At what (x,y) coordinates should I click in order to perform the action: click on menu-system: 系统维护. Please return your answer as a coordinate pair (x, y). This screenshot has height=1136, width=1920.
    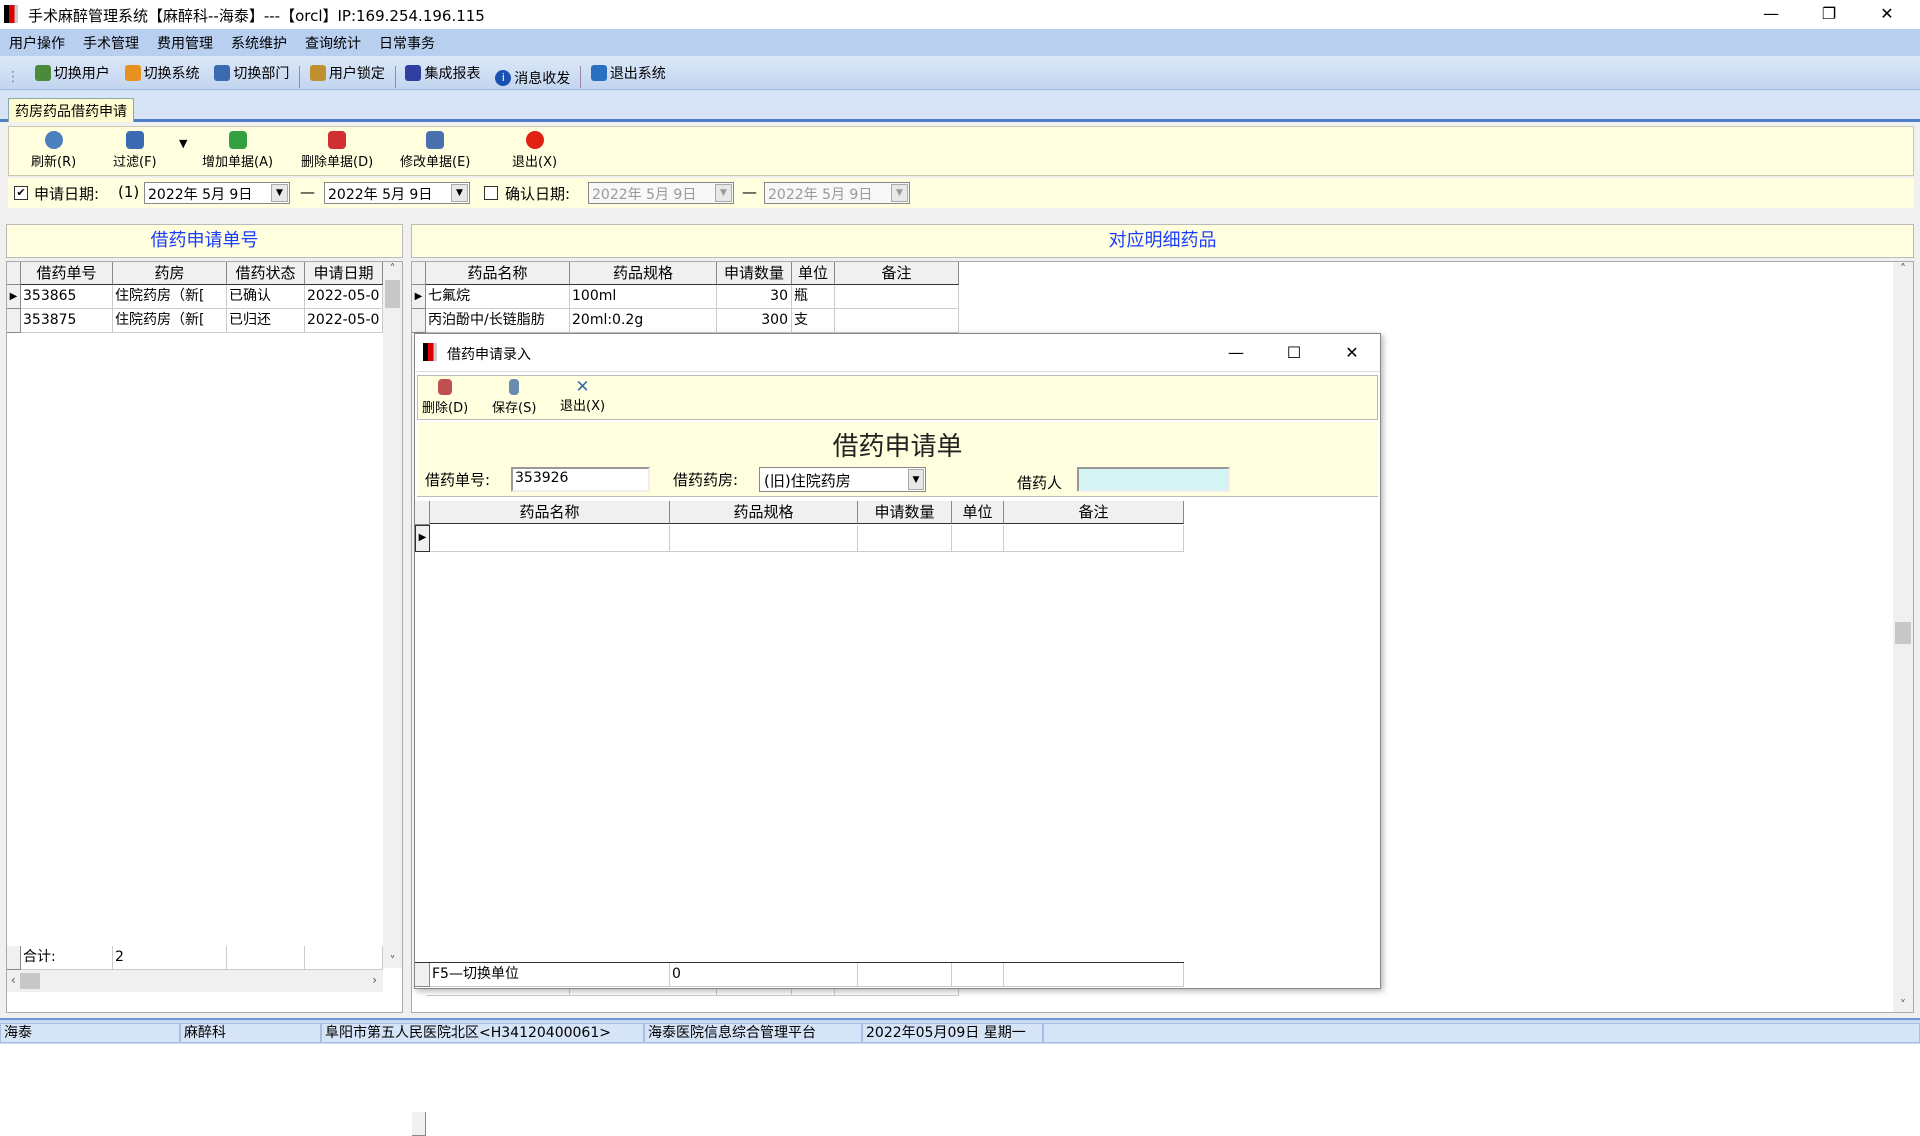
    Looking at the image, I should click on (259, 41).